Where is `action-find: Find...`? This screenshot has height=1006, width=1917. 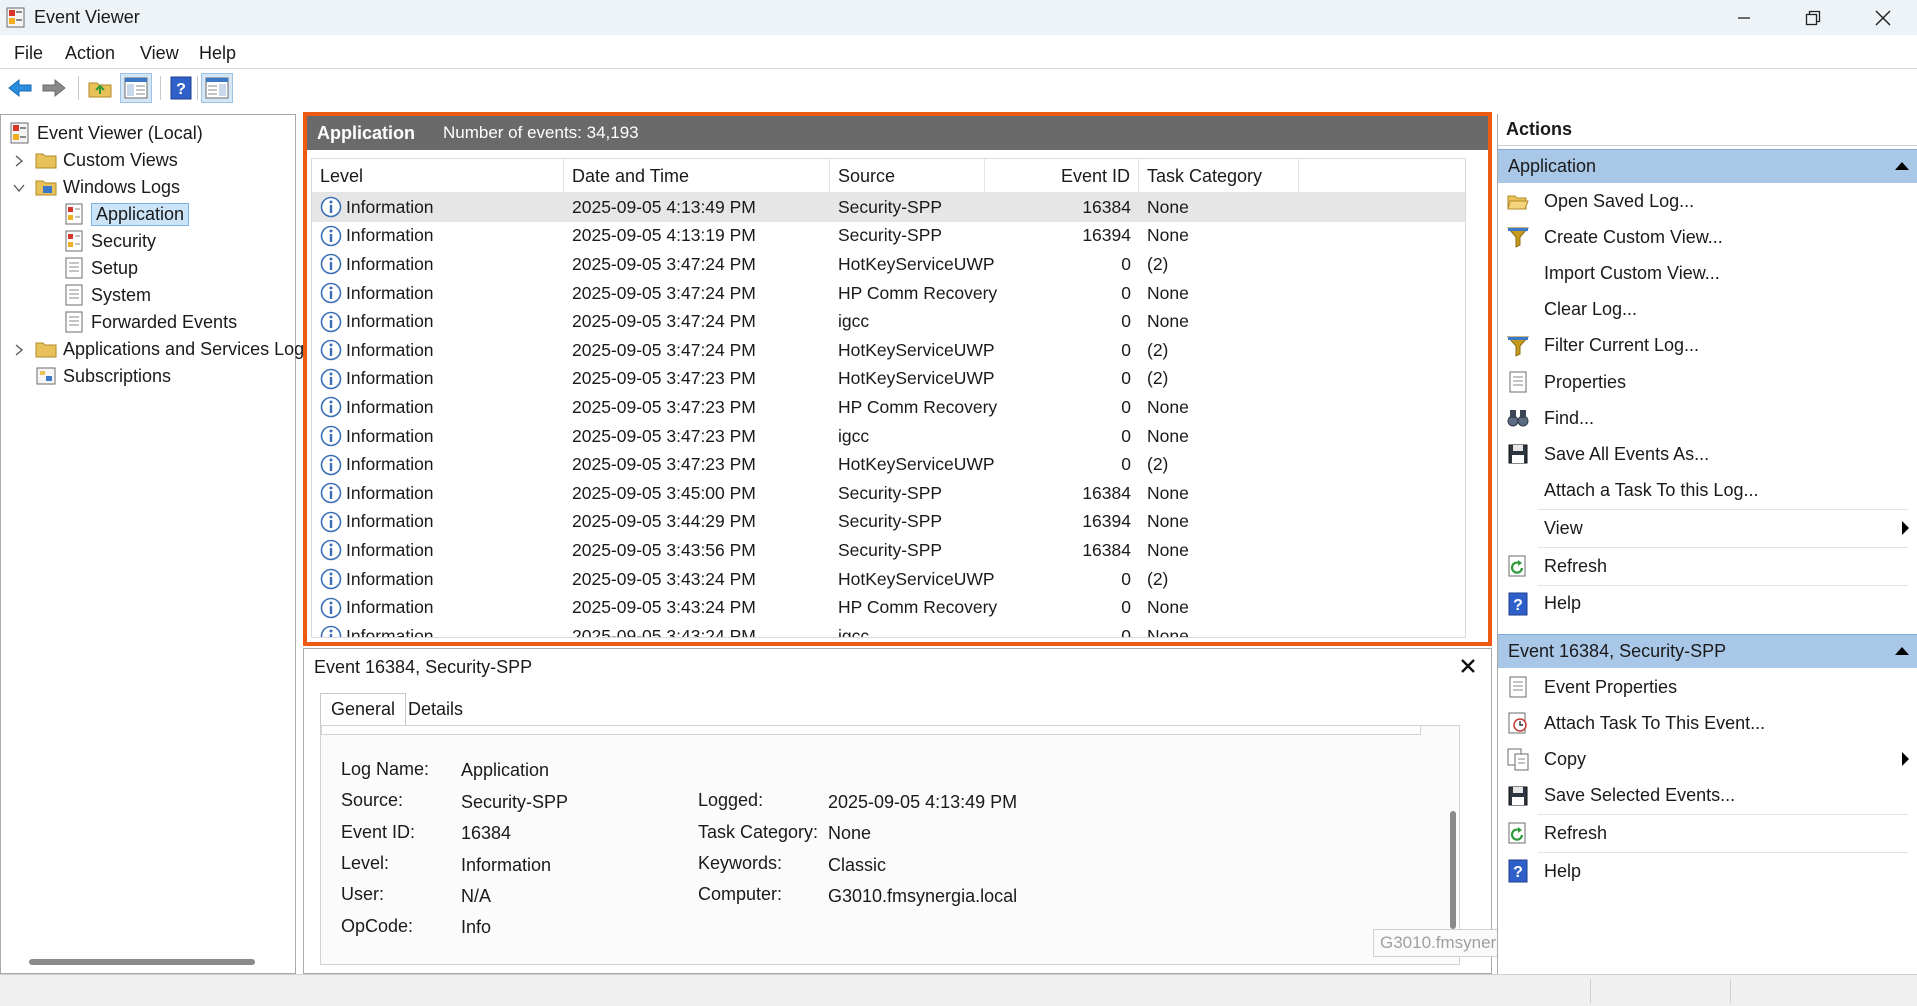
action-find: Find... is located at coordinates (1707, 418).